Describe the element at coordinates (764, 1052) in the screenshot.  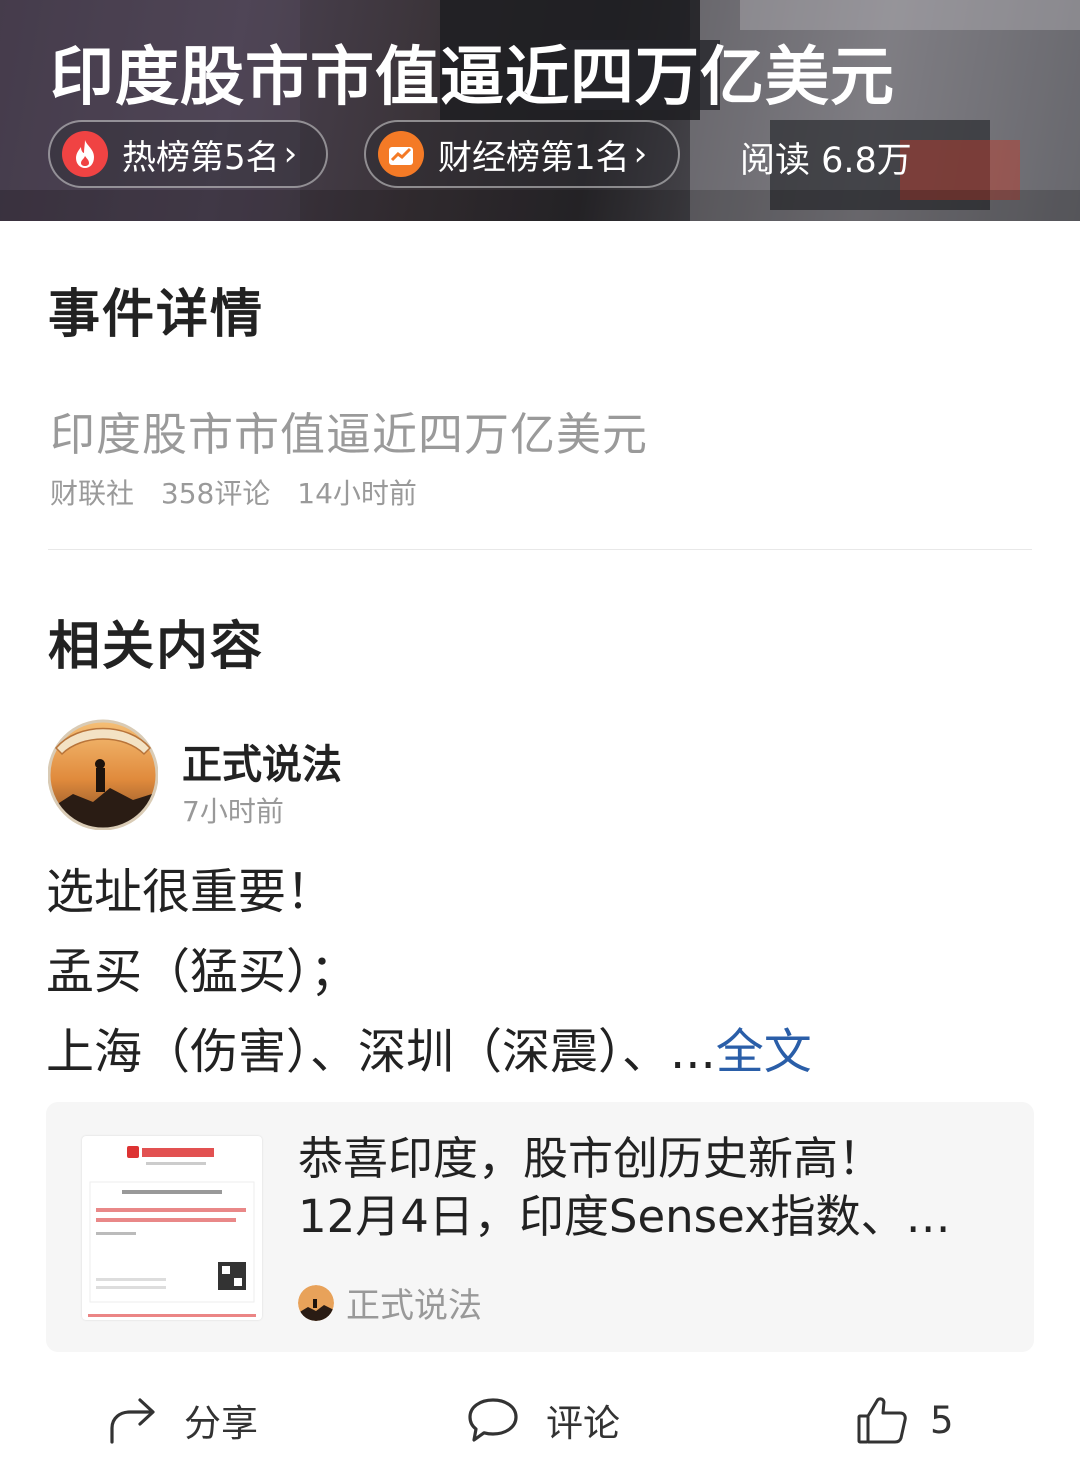
I see `full-text-link: 全文` at that location.